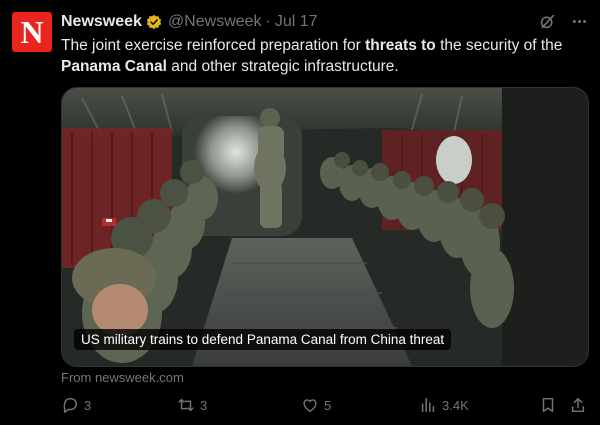  What do you see at coordinates (114, 66) in the screenshot?
I see `text-part-bold: Panama Canal` at bounding box center [114, 66].